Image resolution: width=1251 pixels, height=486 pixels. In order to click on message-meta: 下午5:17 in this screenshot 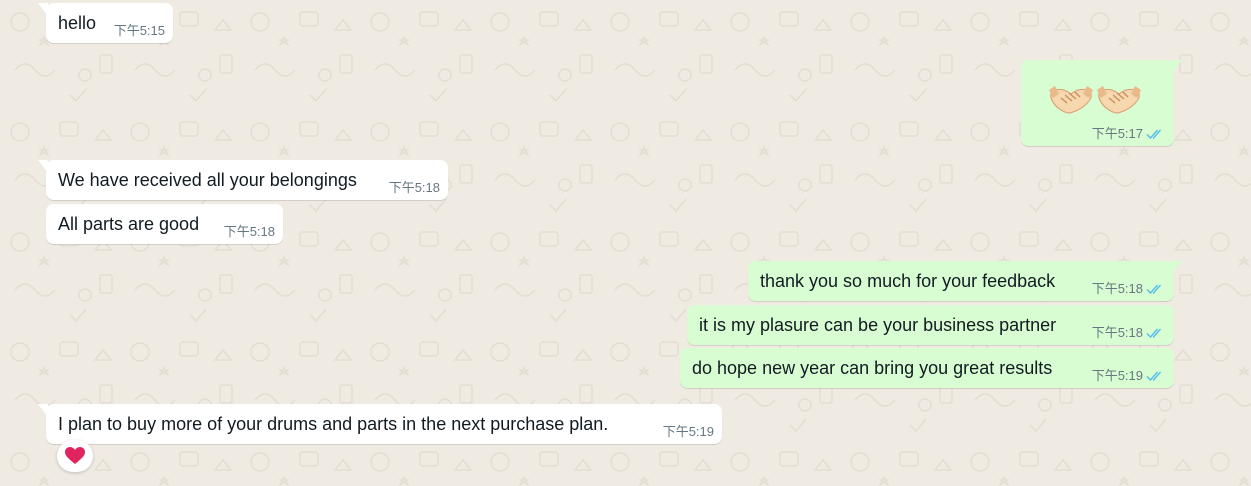, I will do `click(1129, 133)`.